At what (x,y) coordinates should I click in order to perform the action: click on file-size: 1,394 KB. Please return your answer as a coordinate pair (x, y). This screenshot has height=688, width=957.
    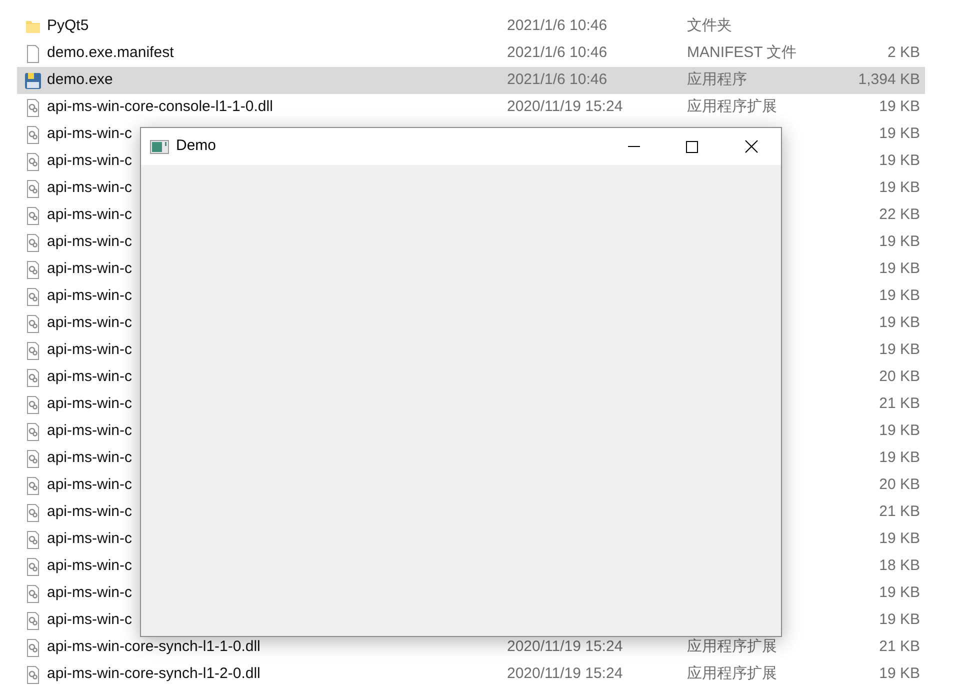
    Looking at the image, I should click on (889, 80).